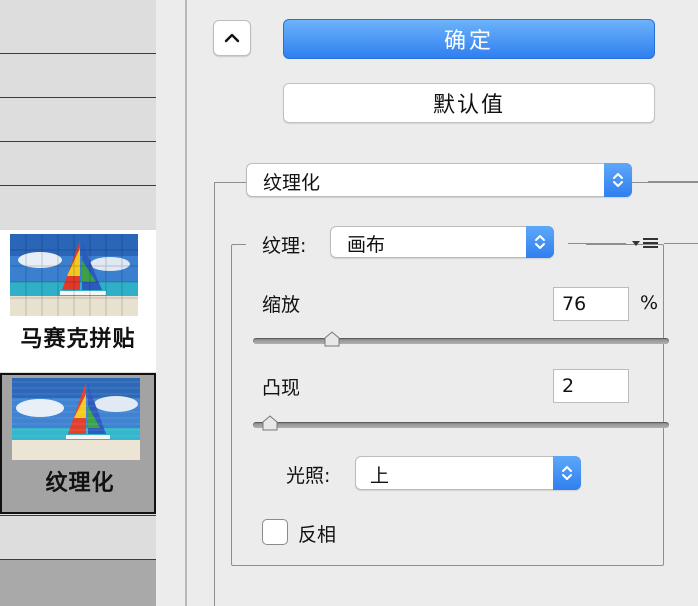 This screenshot has width=698, height=606. Describe the element at coordinates (461, 425) in the screenshot. I see `relief-slider` at that location.